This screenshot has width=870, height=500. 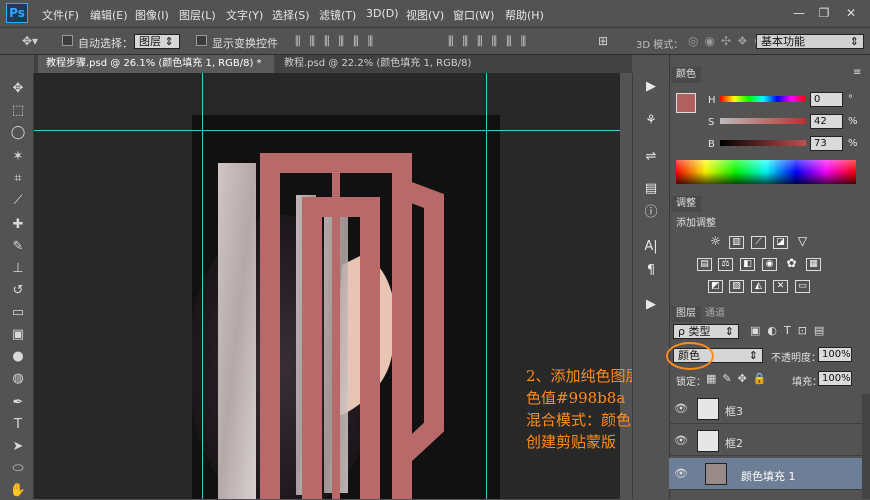 What do you see at coordinates (18, 179) in the screenshot?
I see `crop-tool-icon: ⌗` at bounding box center [18, 179].